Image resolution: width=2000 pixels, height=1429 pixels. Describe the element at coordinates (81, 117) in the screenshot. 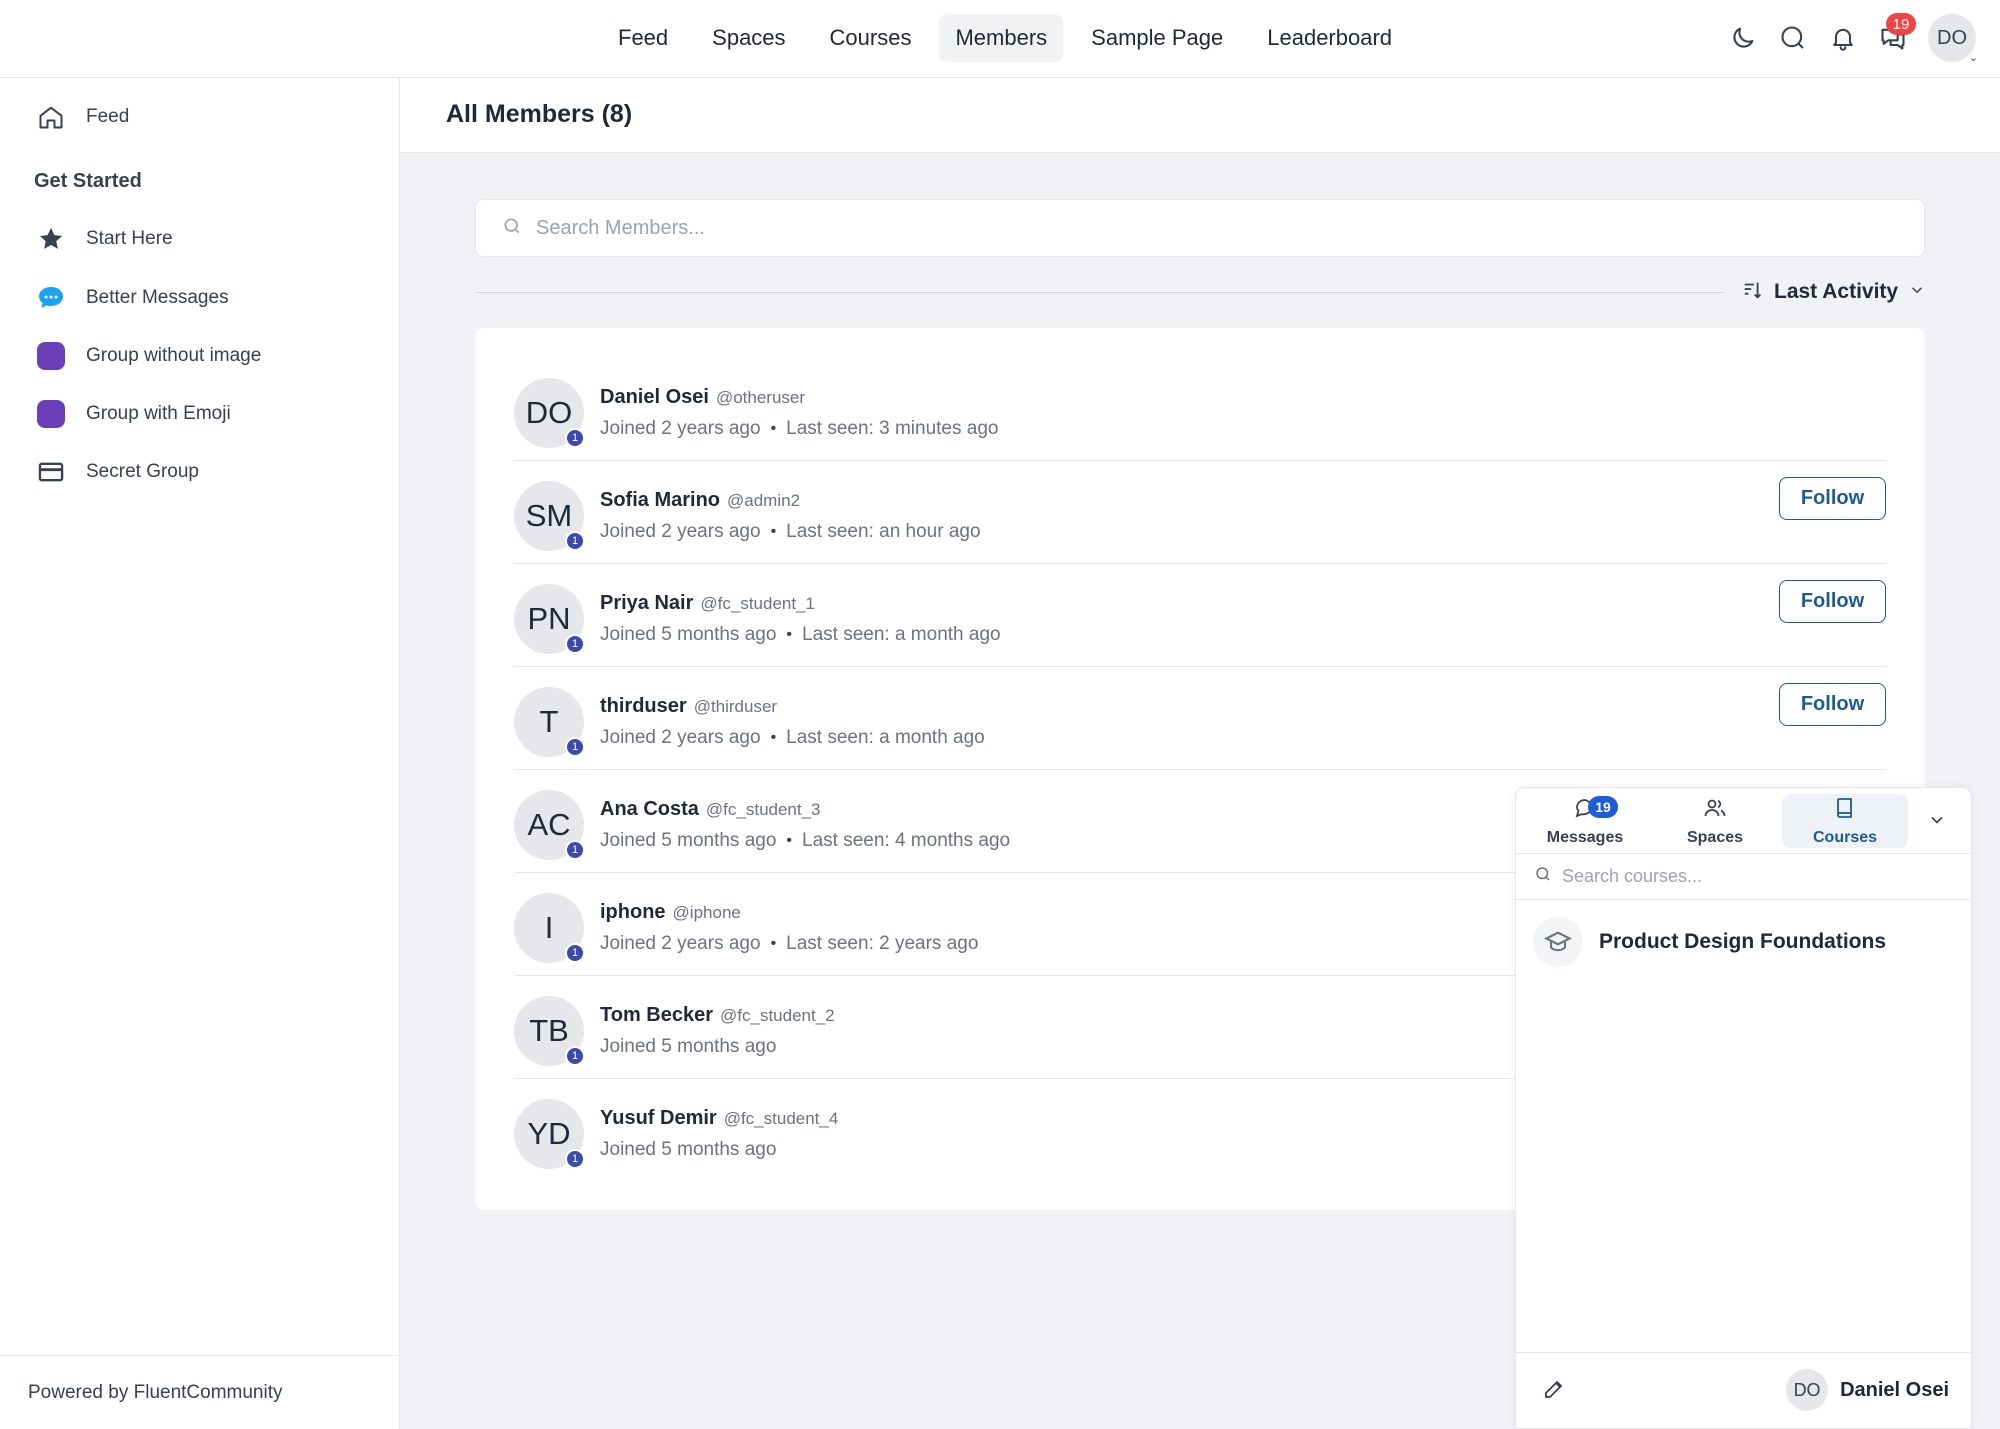

I see `sidebar-item-feed: Feed` at that location.